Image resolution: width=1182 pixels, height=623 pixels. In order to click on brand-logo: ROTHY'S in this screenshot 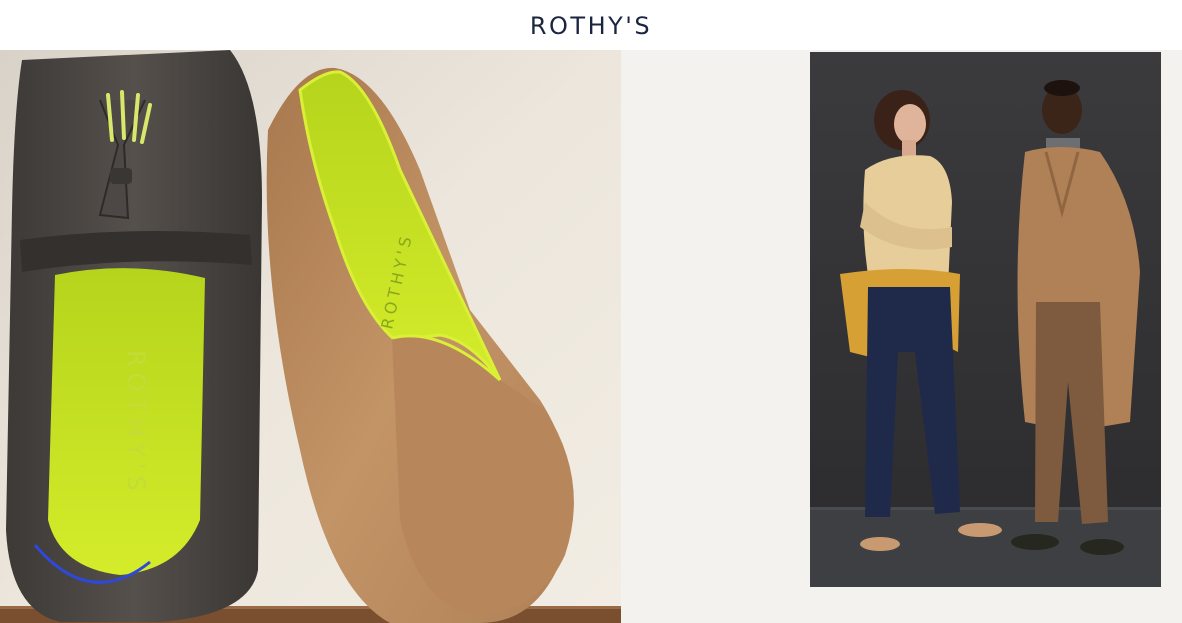, I will do `click(591, 25)`.